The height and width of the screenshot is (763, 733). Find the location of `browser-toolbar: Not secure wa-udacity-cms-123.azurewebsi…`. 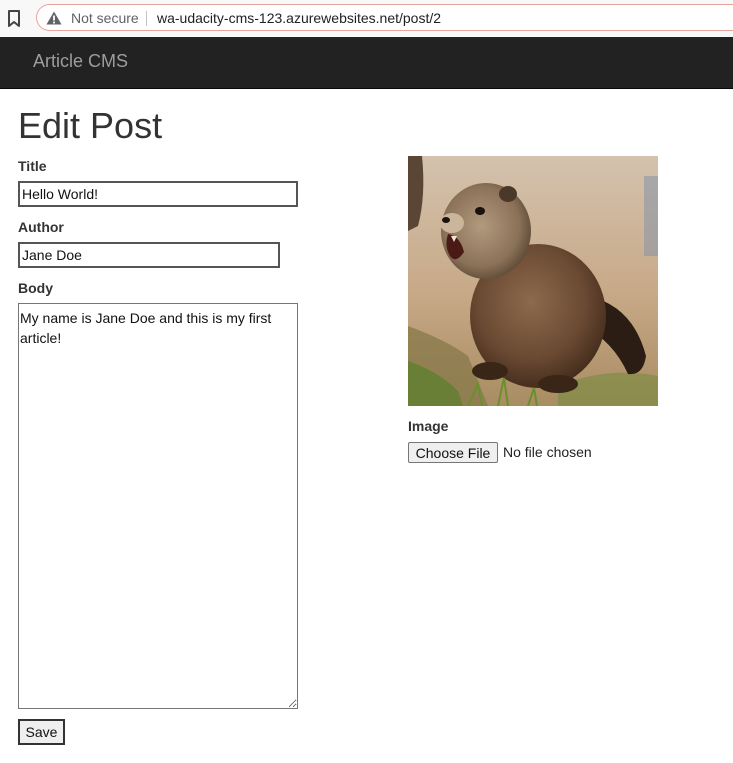

browser-toolbar: Not secure wa-udacity-cms-123.azurewebsi… is located at coordinates (366, 18).